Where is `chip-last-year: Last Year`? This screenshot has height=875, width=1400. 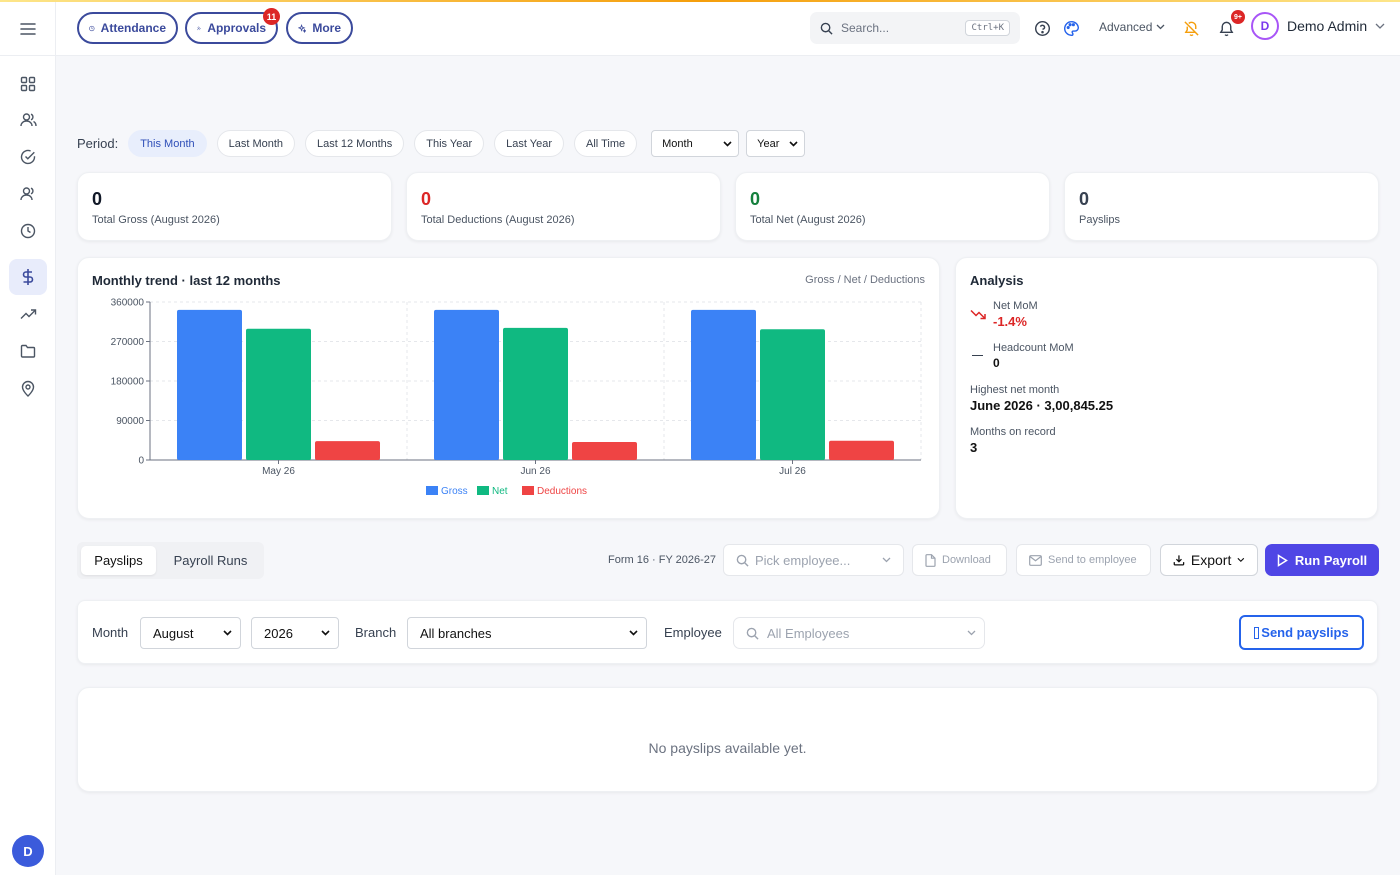
chip-last-year: Last Year is located at coordinates (529, 143).